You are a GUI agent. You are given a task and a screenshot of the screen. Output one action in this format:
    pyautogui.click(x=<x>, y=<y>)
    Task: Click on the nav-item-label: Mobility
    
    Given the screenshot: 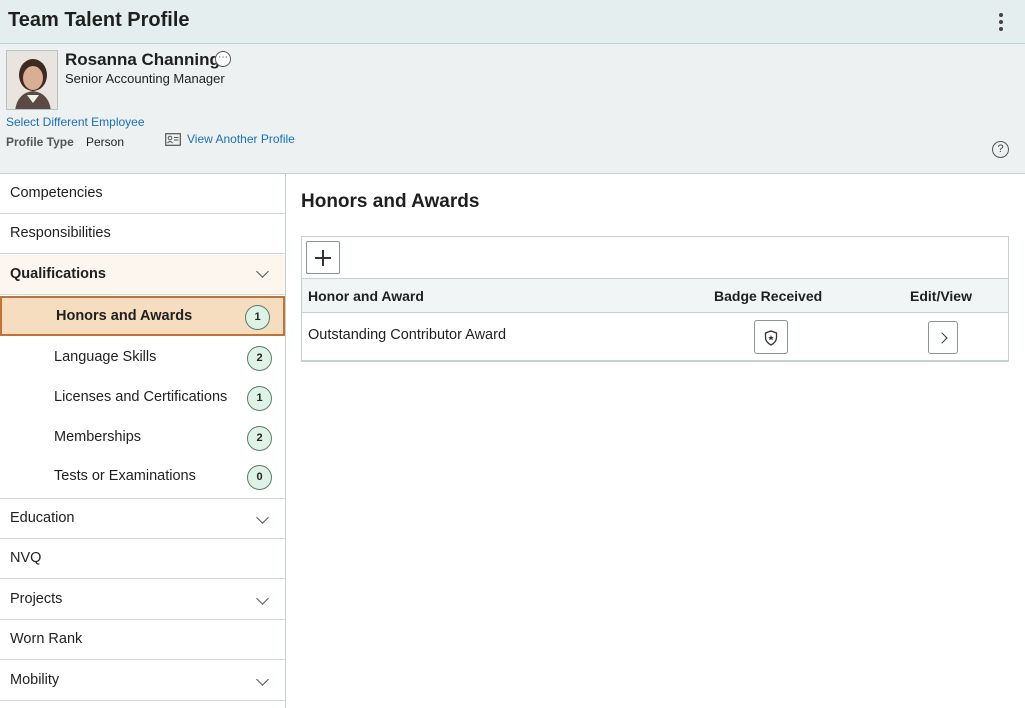 What is the action you would take?
    pyautogui.click(x=35, y=680)
    